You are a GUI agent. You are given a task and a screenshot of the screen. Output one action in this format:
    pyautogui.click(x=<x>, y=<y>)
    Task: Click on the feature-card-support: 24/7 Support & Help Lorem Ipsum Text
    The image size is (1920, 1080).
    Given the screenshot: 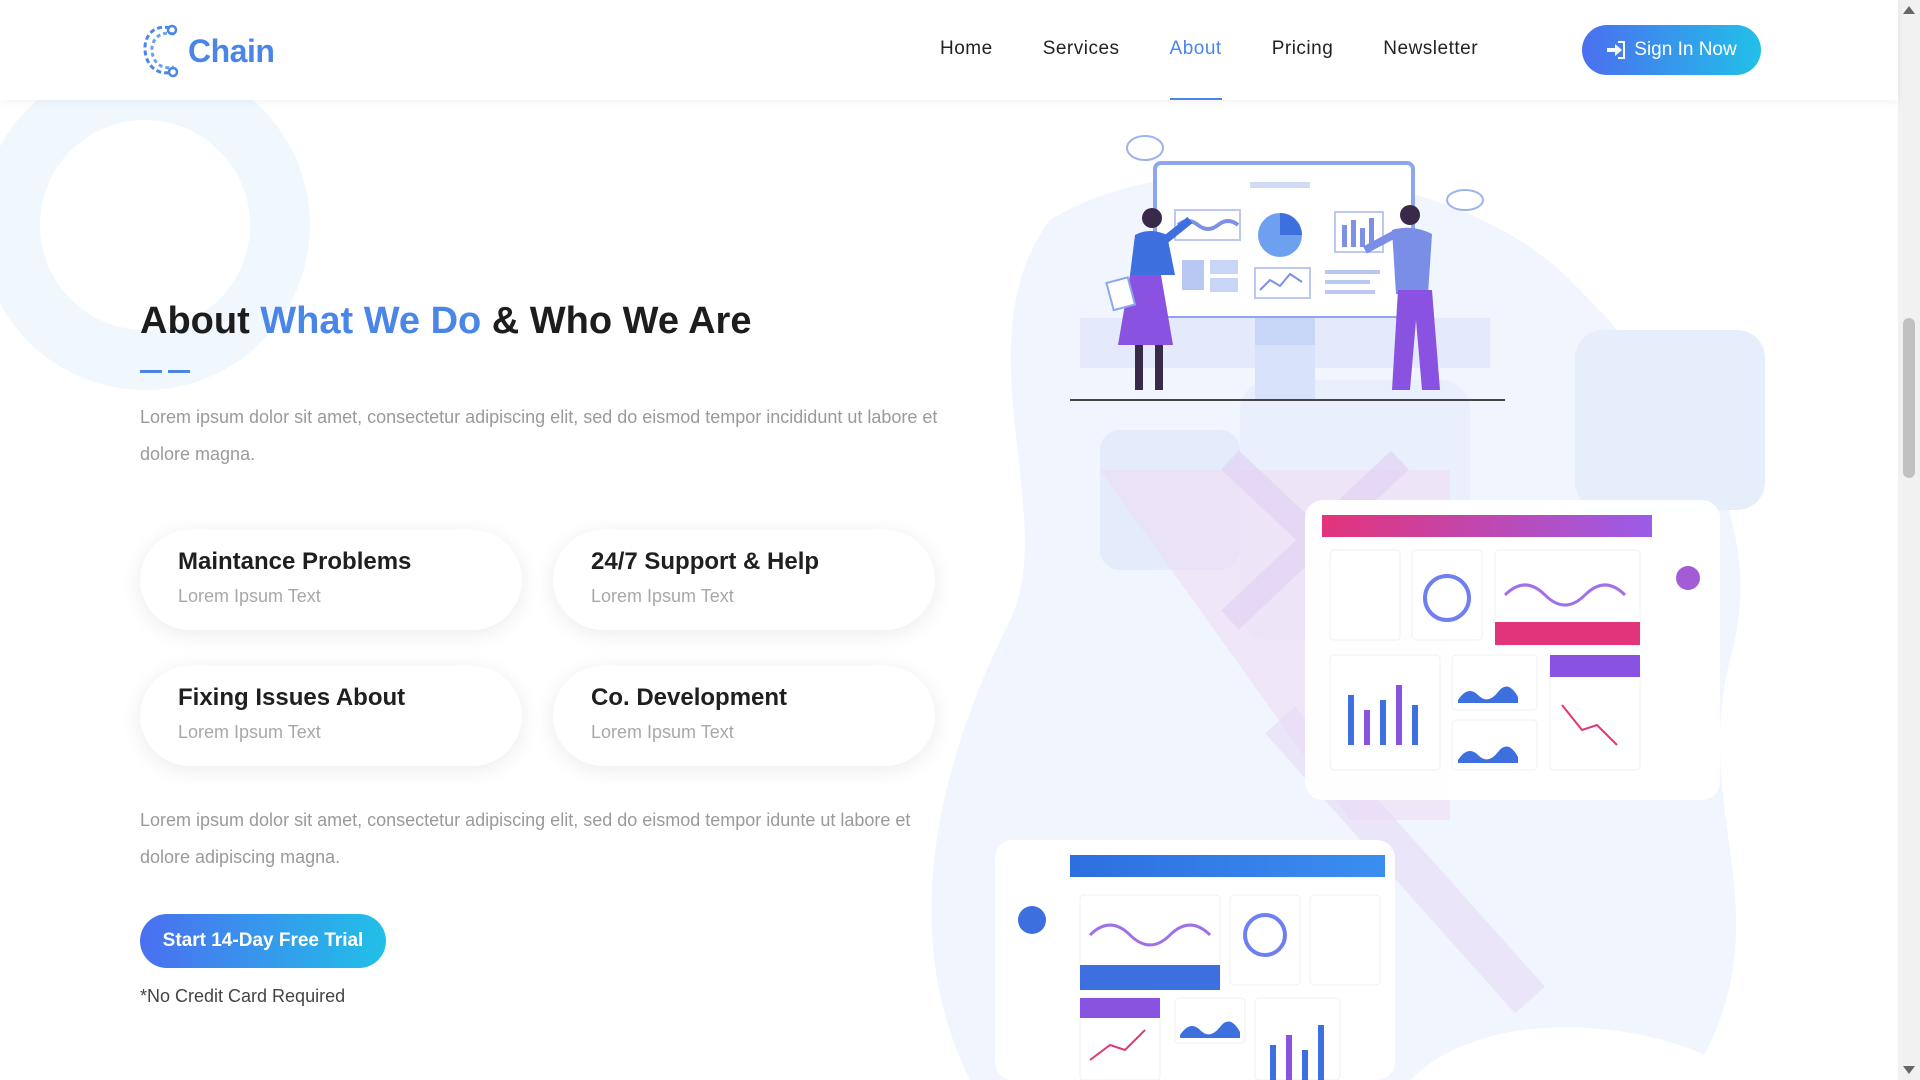 What is the action you would take?
    pyautogui.click(x=744, y=580)
    